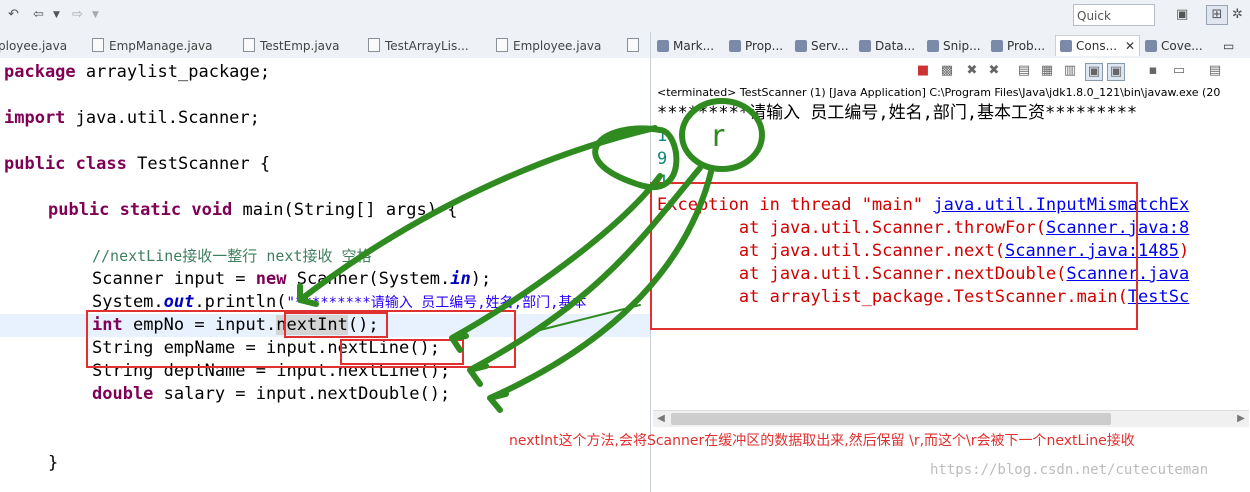 This screenshot has height=492, width=1250. I want to click on display-selected-icon: ▣, so click(1116, 72).